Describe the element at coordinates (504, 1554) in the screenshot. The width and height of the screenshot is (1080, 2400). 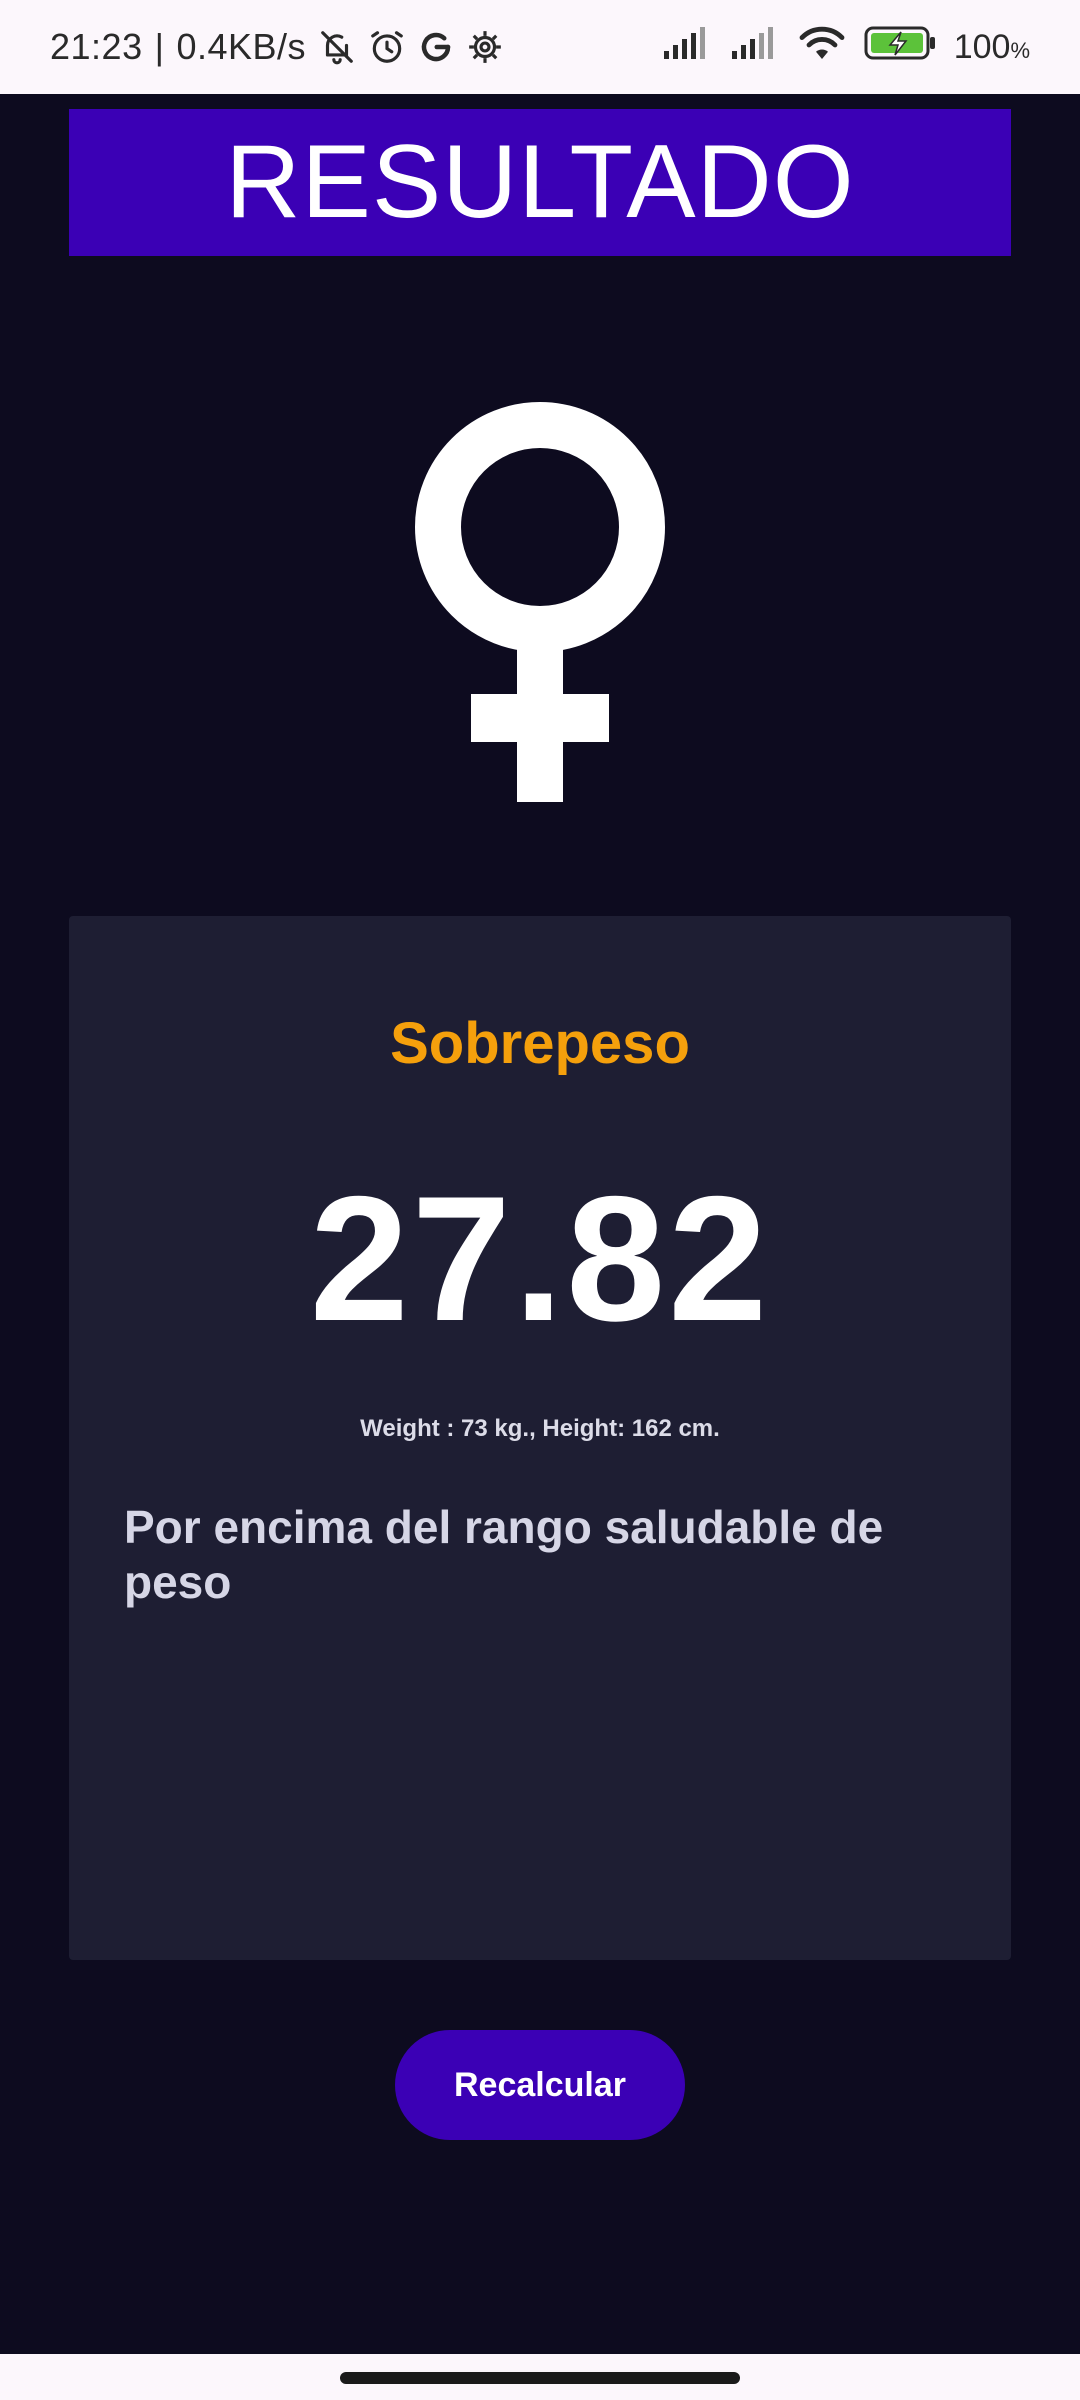
I see `bmi-description: Por encima del rango saludable de peso` at that location.